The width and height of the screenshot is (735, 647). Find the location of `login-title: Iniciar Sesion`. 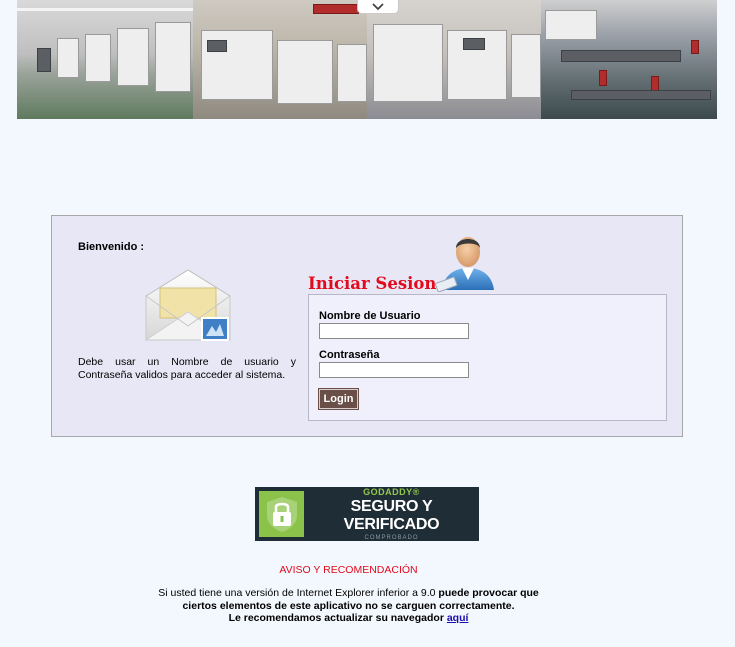

login-title: Iniciar Sesion is located at coordinates (372, 283).